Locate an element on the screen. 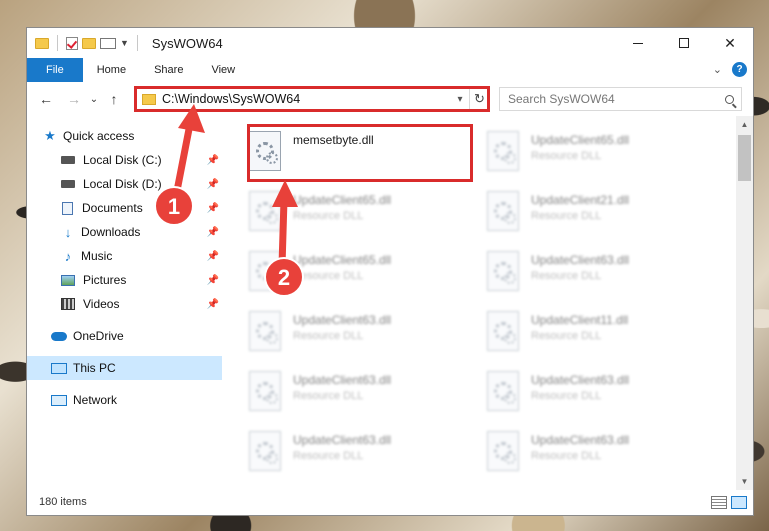 The width and height of the screenshot is (769, 531). tab-home: Home is located at coordinates (111, 70).